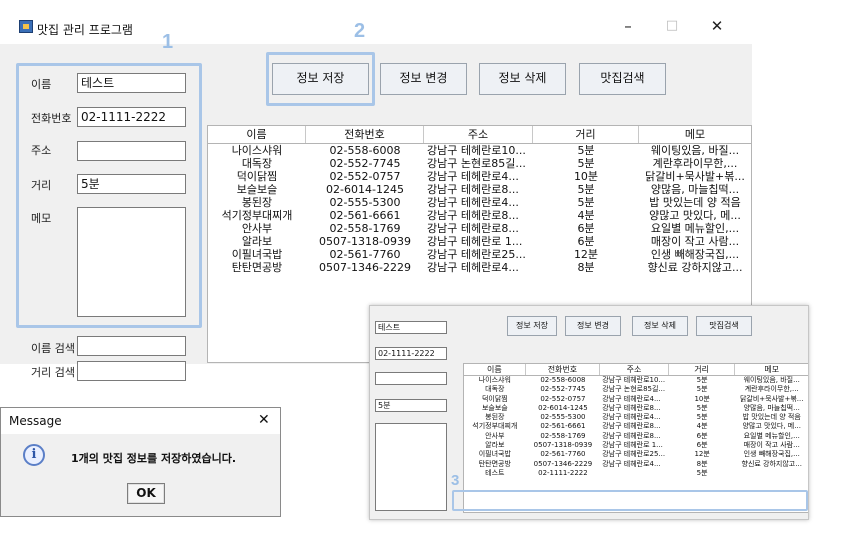 The width and height of the screenshot is (844, 551). What do you see at coordinates (131, 346) in the screenshot?
I see `search-name-input` at bounding box center [131, 346].